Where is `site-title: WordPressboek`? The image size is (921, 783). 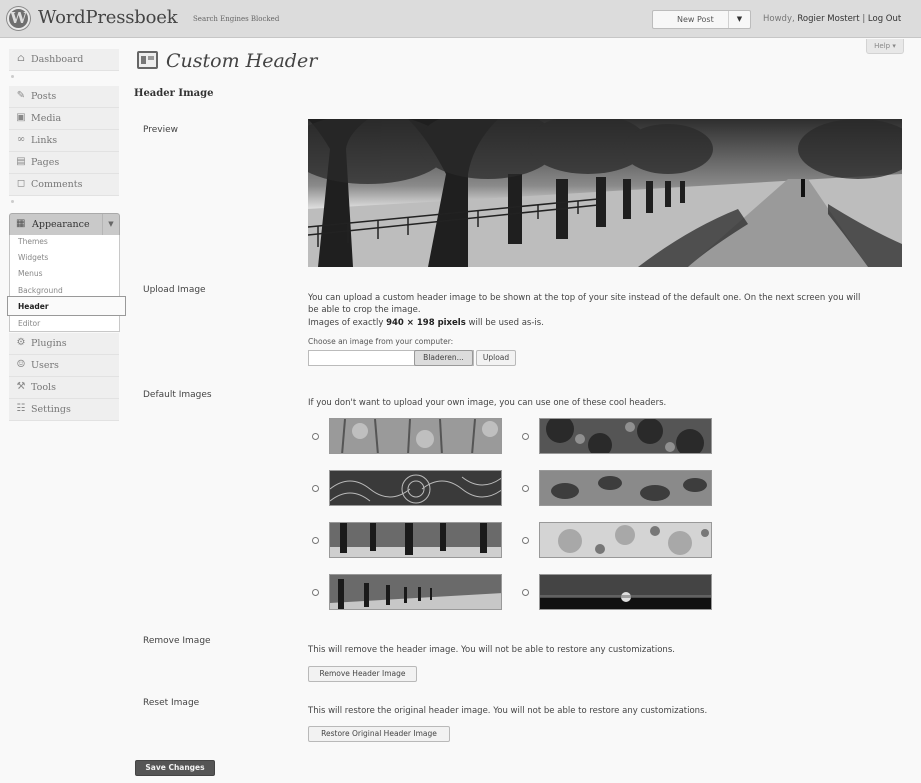 site-title: WordPressboek is located at coordinates (108, 17).